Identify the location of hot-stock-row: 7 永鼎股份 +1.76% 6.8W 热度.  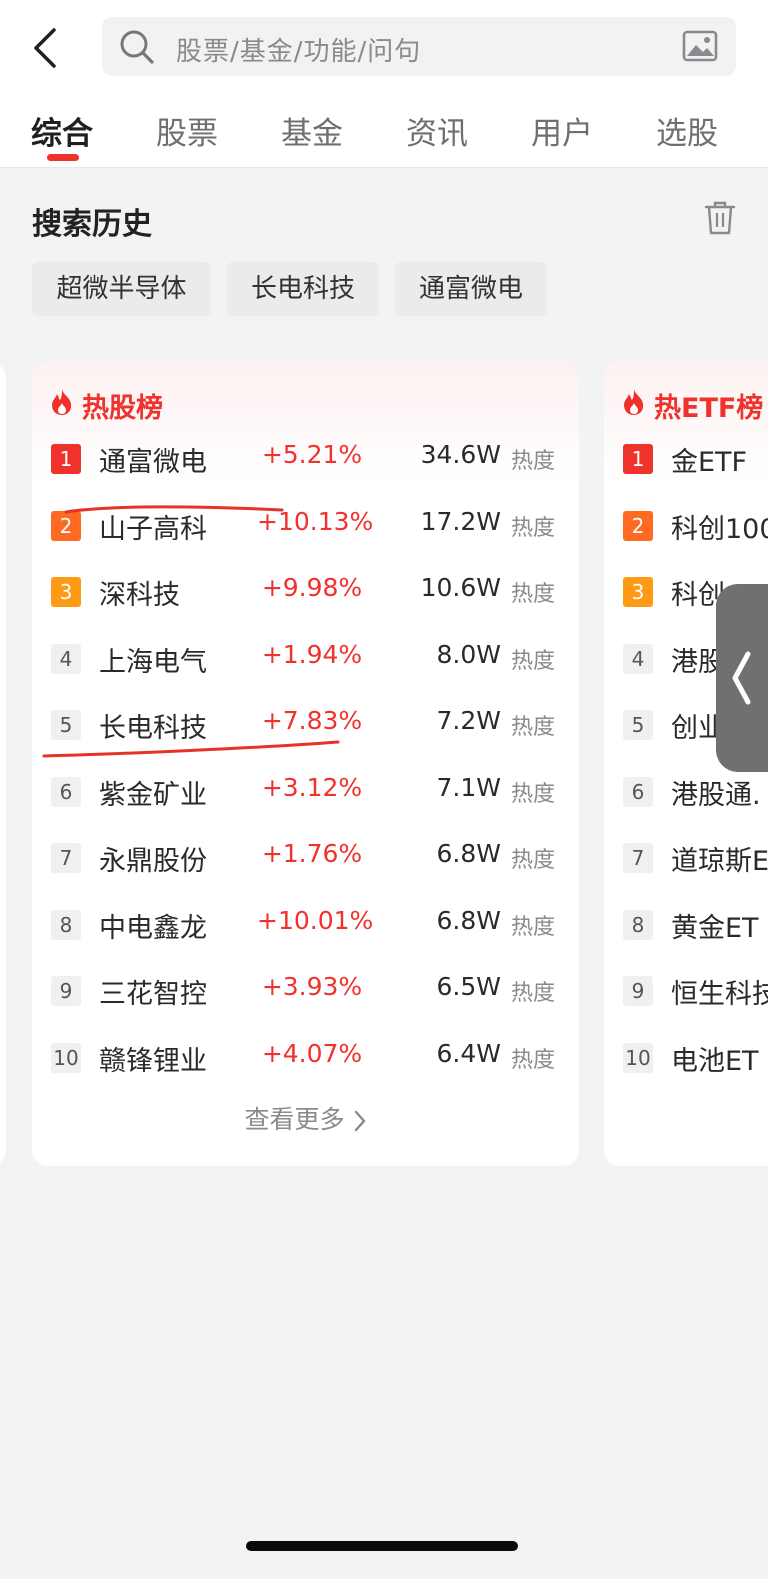
(305, 860).